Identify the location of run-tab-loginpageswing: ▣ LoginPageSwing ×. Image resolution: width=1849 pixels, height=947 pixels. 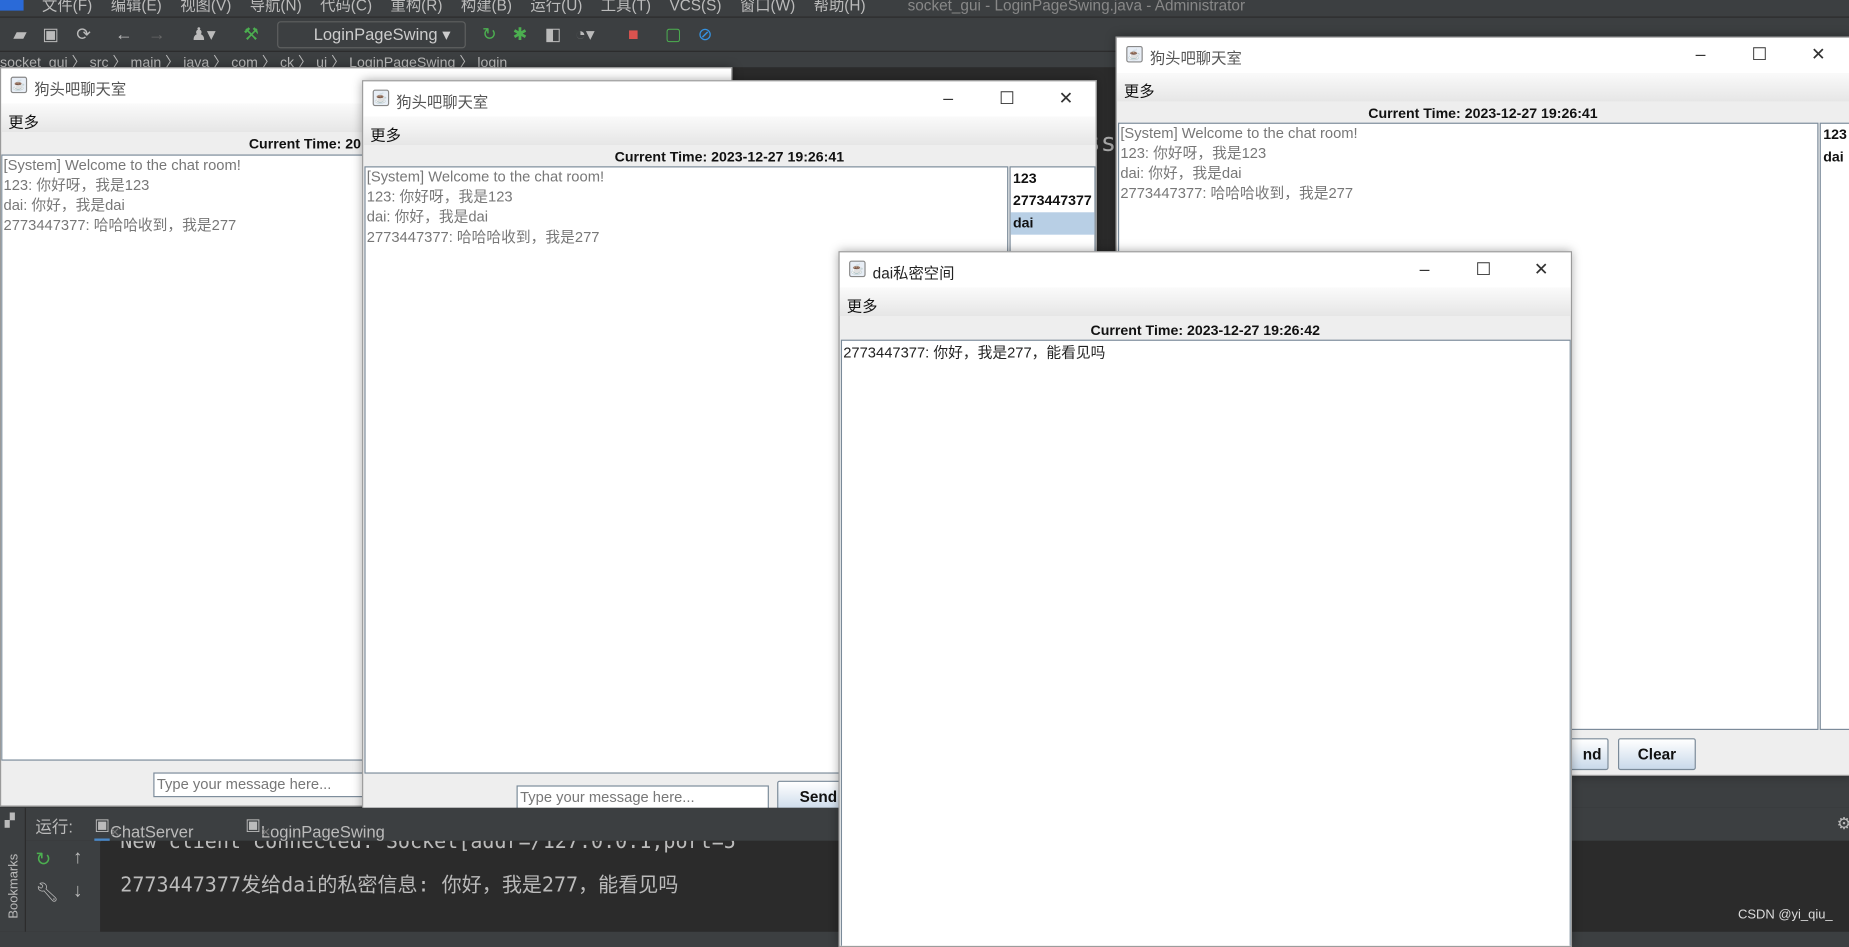
(315, 828).